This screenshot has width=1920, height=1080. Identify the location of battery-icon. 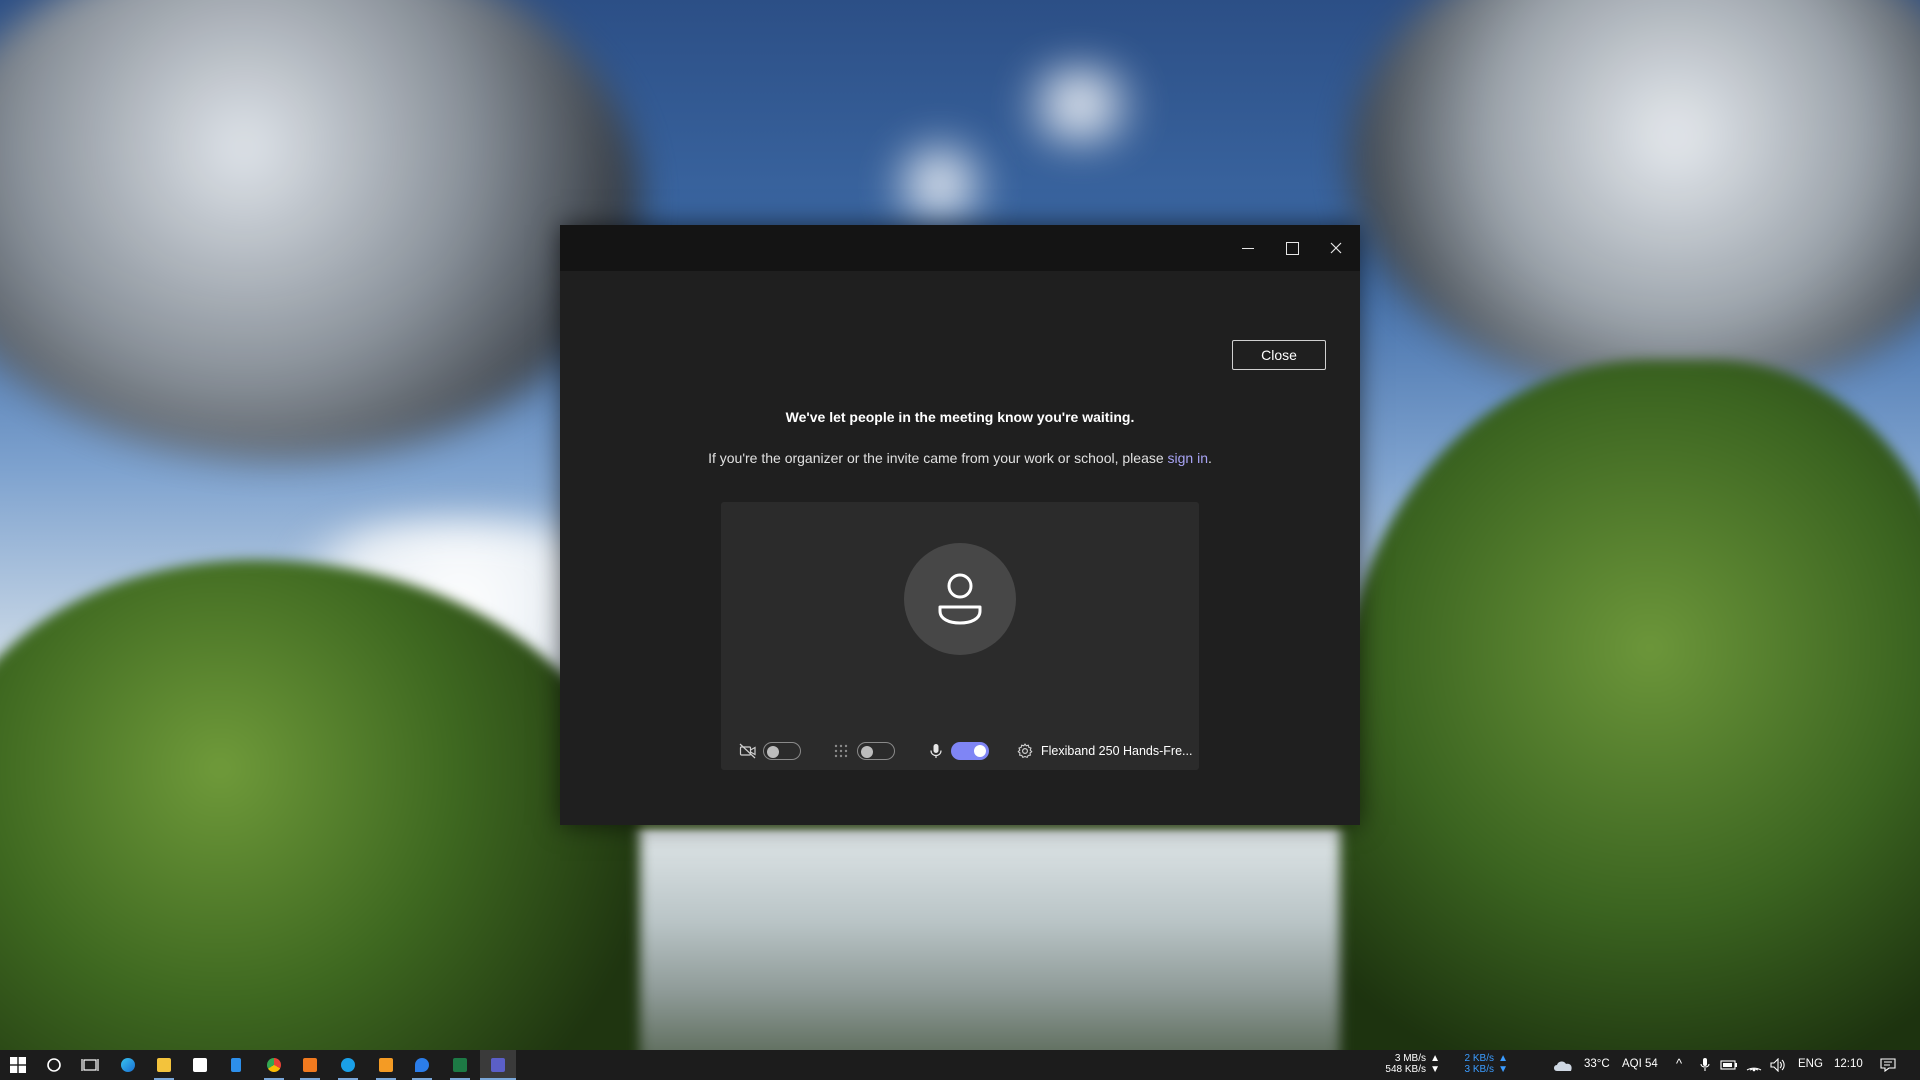
(1729, 1065).